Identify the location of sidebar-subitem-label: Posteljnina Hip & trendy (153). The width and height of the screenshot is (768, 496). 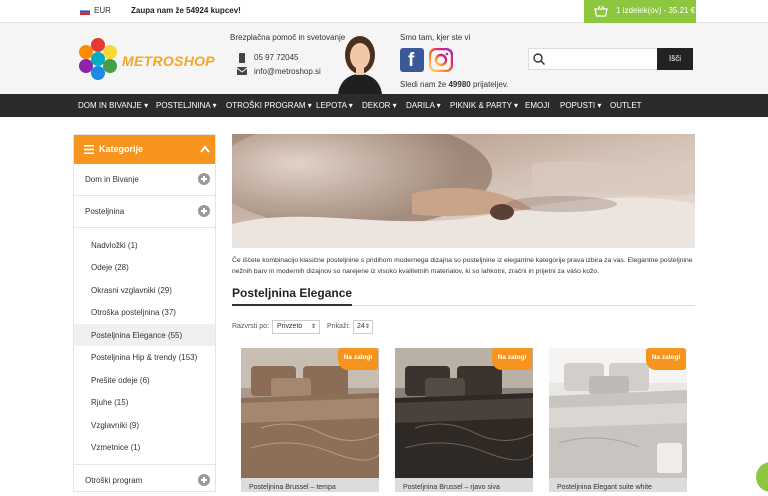
(144, 357).